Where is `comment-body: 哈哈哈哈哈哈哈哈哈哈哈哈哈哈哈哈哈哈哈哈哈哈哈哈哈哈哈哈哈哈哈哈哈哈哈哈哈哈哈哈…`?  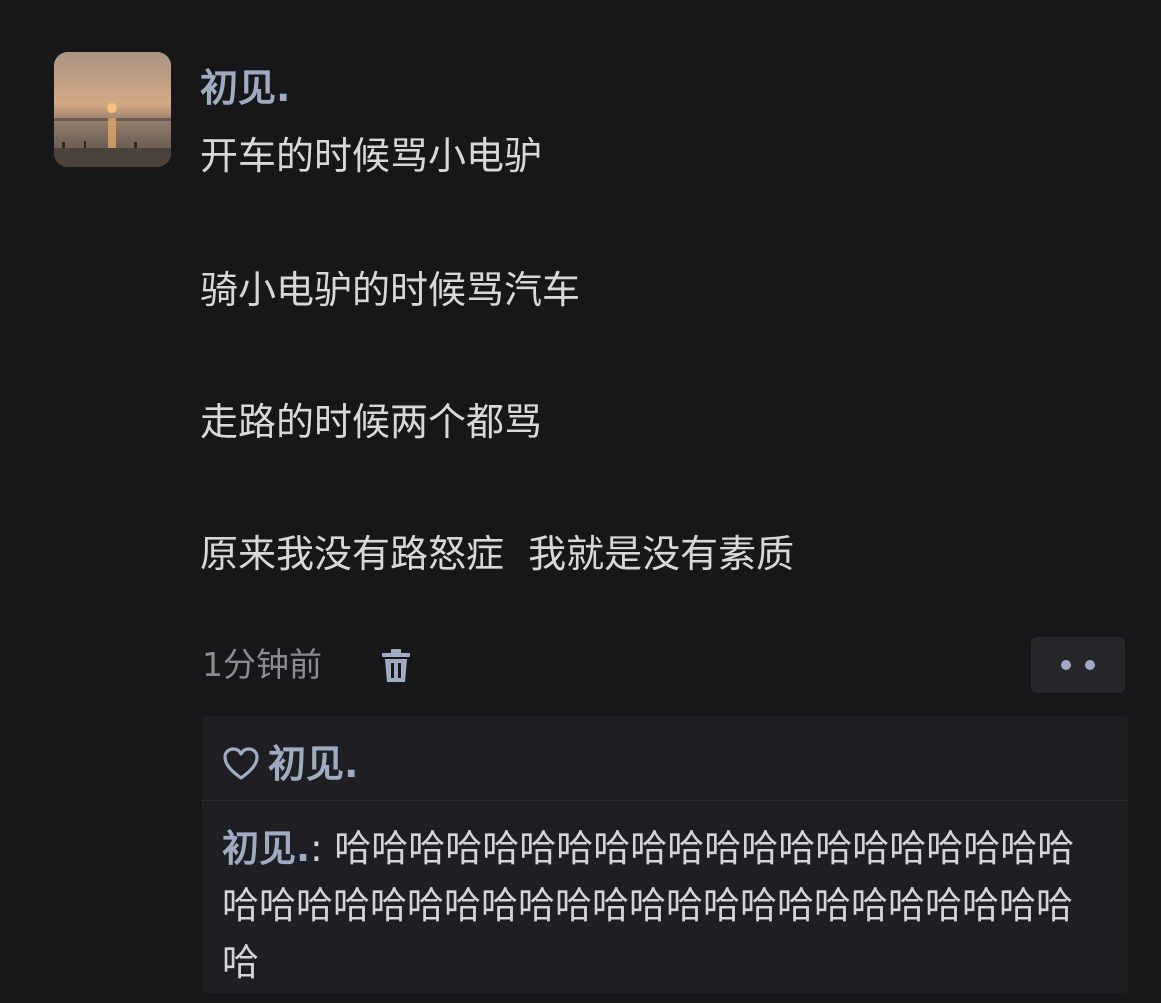
comment-body: 哈哈哈哈哈哈哈哈哈哈哈哈哈哈哈哈哈哈哈哈哈哈哈哈哈哈哈哈哈哈哈哈哈哈哈哈哈哈哈哈… is located at coordinates (648, 905).